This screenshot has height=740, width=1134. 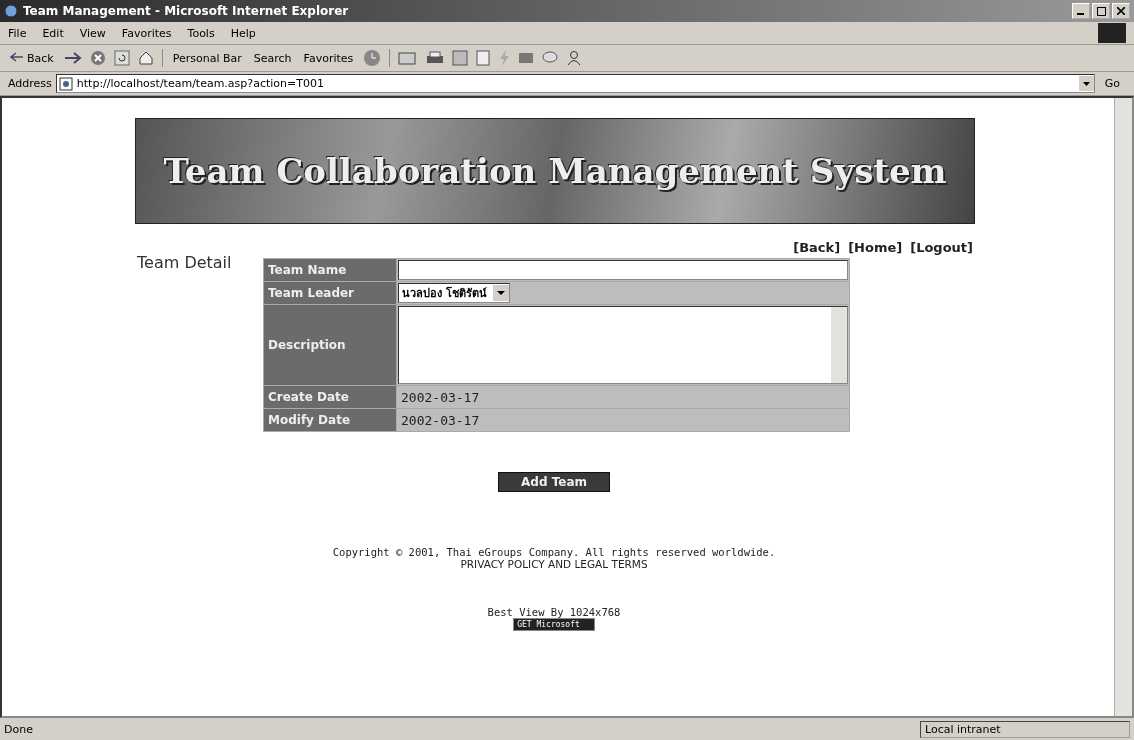 I want to click on personal-bar-button: Personal Bar, so click(x=207, y=58).